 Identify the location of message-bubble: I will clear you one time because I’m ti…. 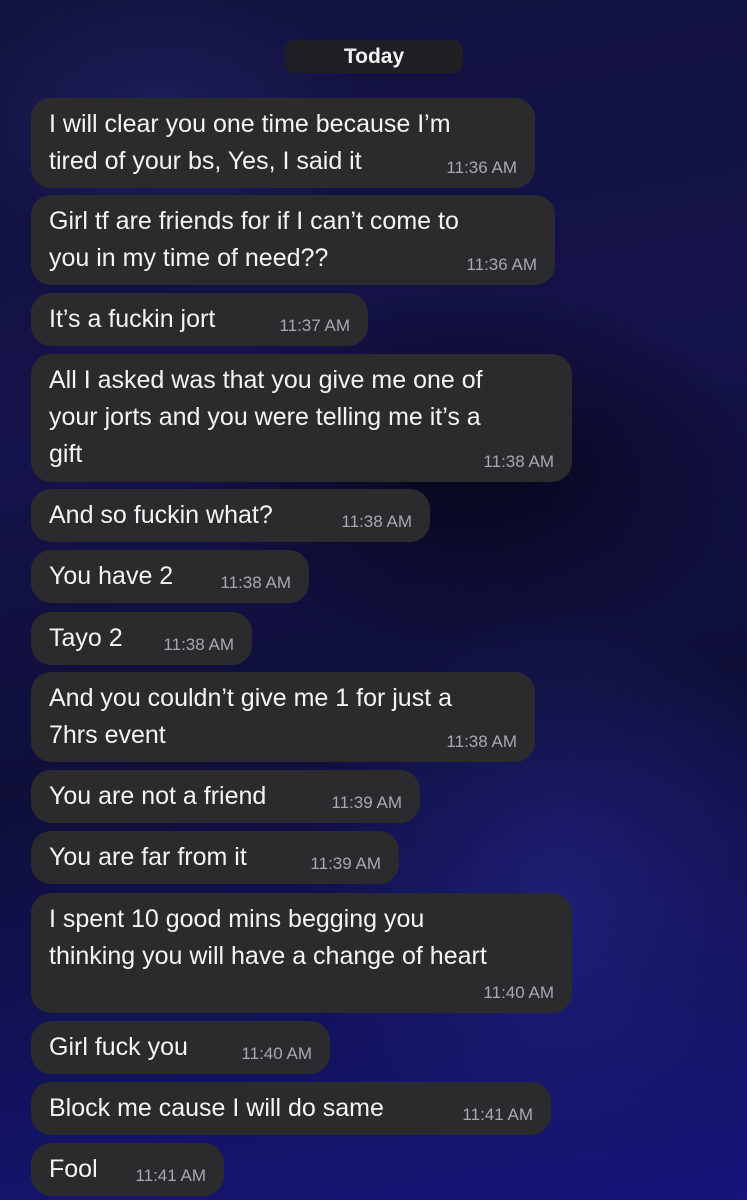
(283, 143).